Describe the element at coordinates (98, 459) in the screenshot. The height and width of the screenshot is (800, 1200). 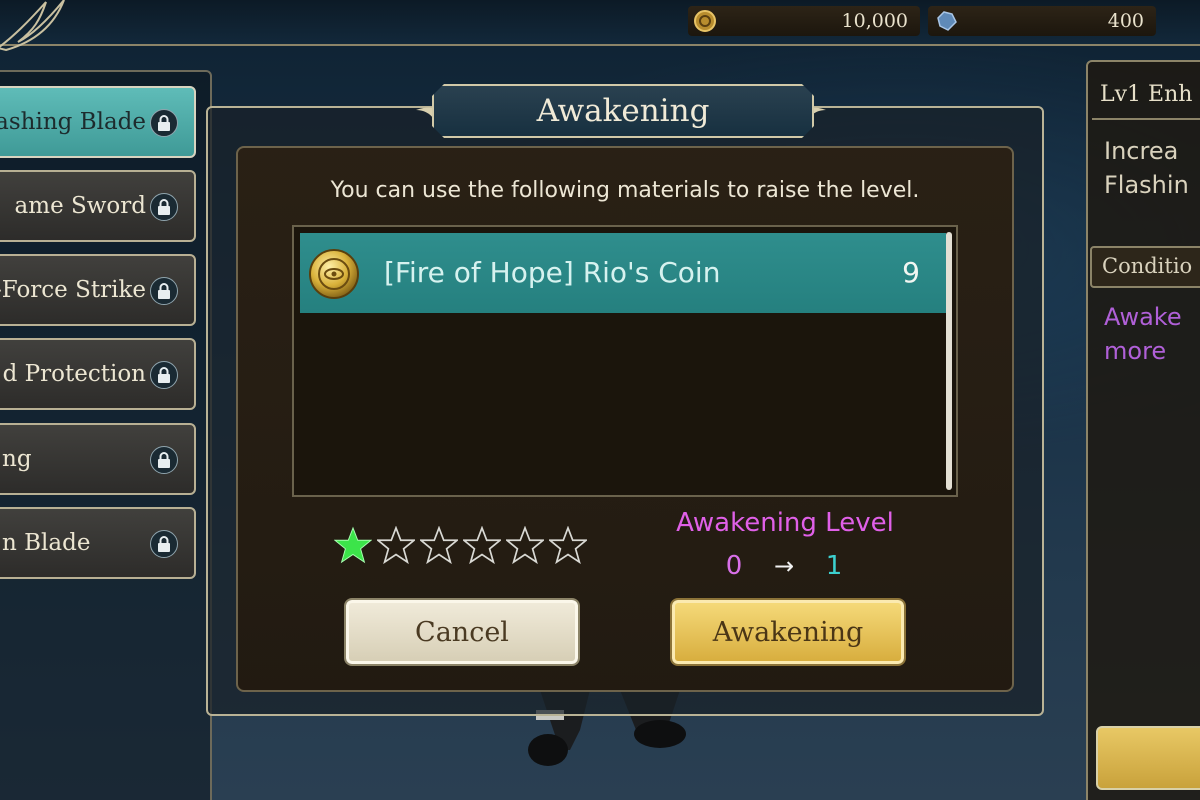
I see `skill-item-5: ng` at that location.